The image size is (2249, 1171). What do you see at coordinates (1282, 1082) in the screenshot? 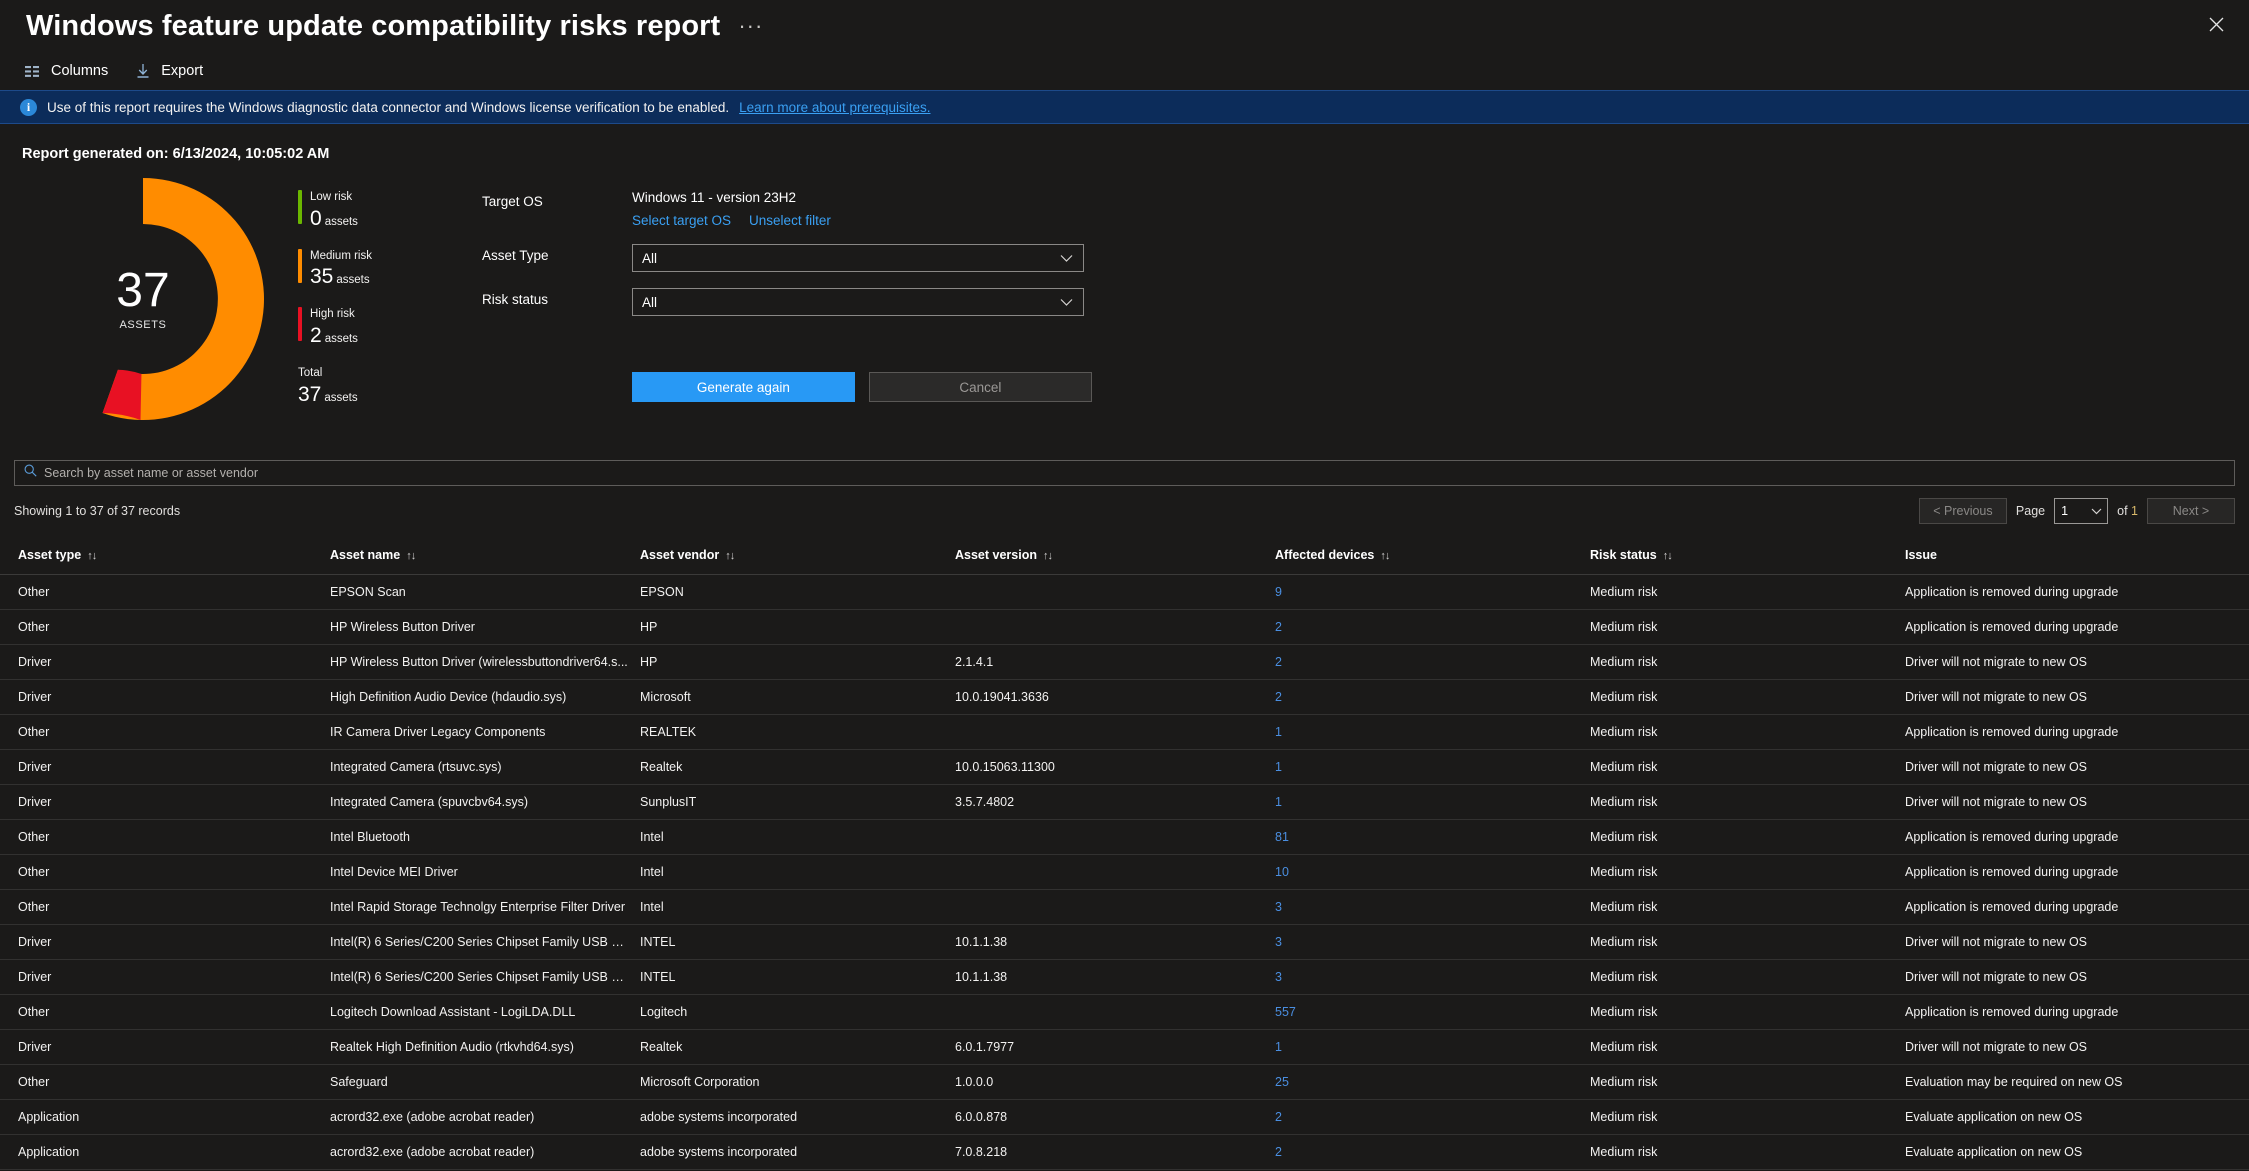
I see `affected-devices-link: 25` at bounding box center [1282, 1082].